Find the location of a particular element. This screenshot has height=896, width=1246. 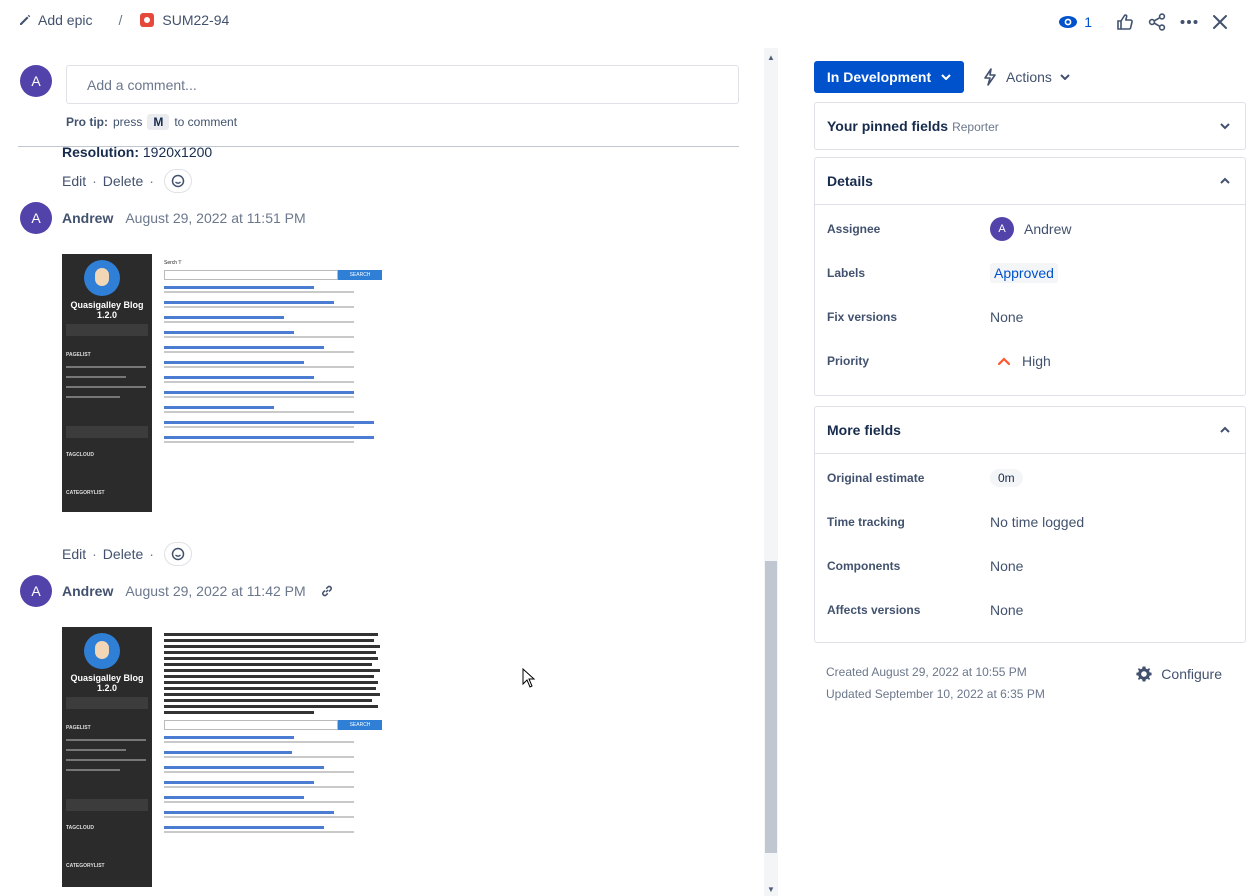

comment-actions: Edit · Delete · is located at coordinates (127, 181).